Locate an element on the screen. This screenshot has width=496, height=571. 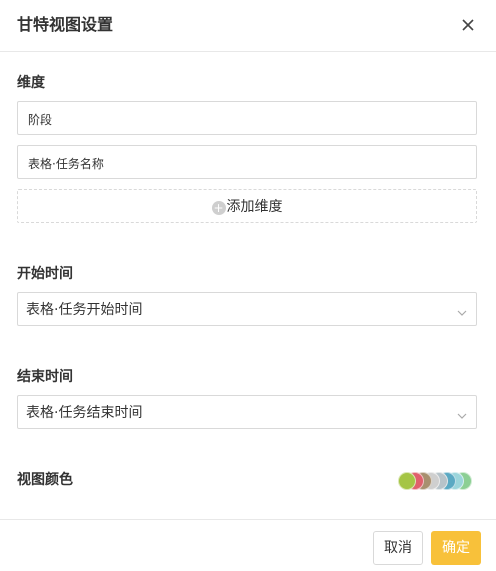
start-time-select: 表格·任务开始时间 is located at coordinates (247, 309).